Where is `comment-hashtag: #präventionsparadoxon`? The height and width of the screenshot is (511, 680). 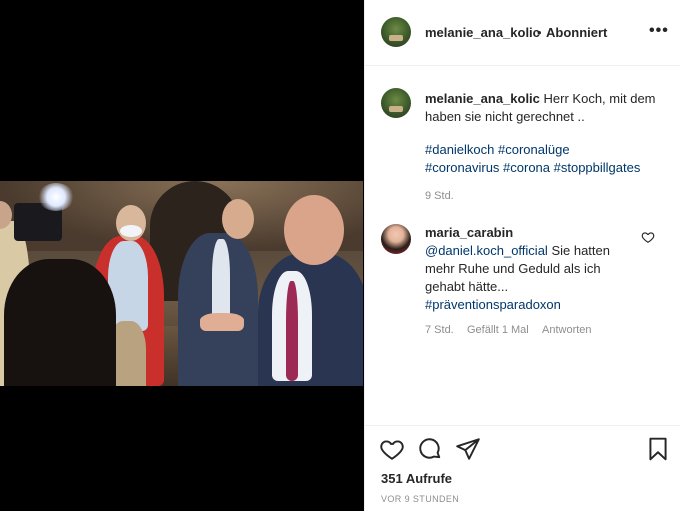
comment-hashtag: #präventionsparadoxon is located at coordinates (525, 305).